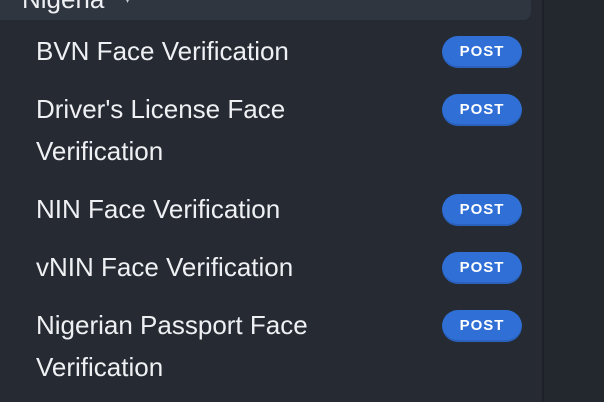 The width and height of the screenshot is (604, 402). Describe the element at coordinates (574, 201) in the screenshot. I see `content-pane` at that location.